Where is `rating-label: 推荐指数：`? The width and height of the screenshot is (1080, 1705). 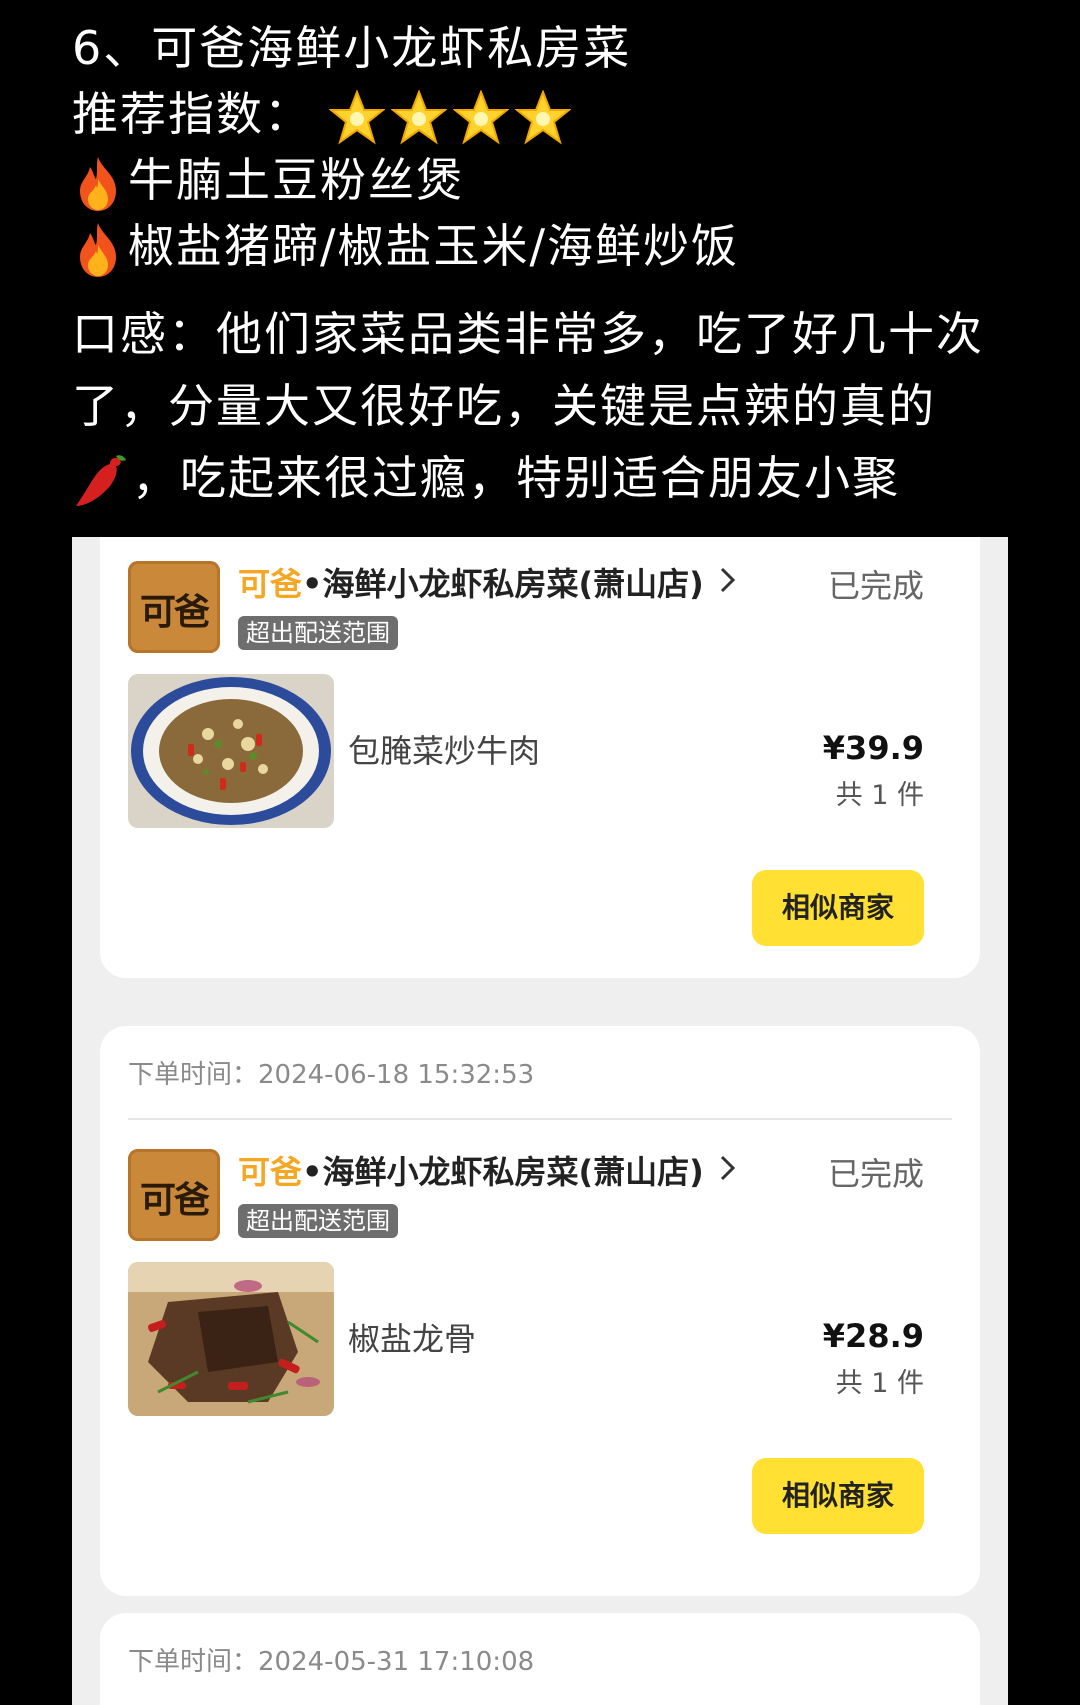 rating-label: 推荐指数： is located at coordinates (192, 114).